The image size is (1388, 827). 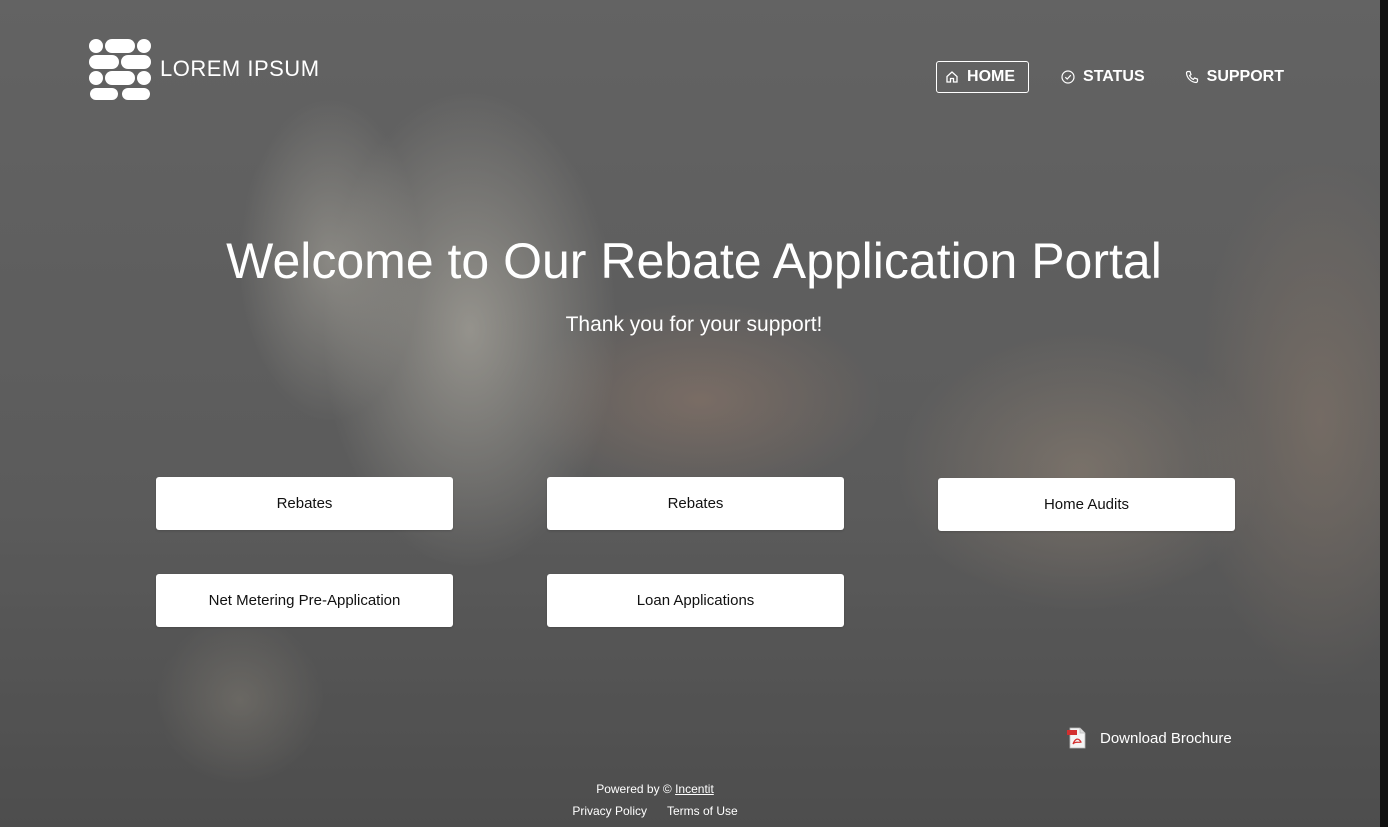 What do you see at coordinates (120, 69) in the screenshot?
I see `dots-logo-icon` at bounding box center [120, 69].